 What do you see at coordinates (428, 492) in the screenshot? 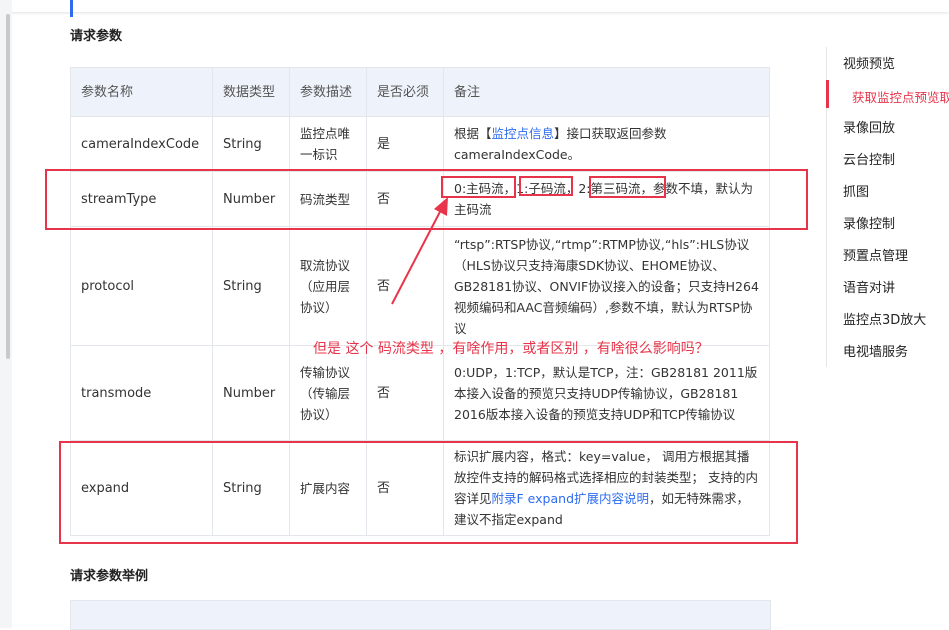
I see `annotation-box-expand-row` at bounding box center [428, 492].